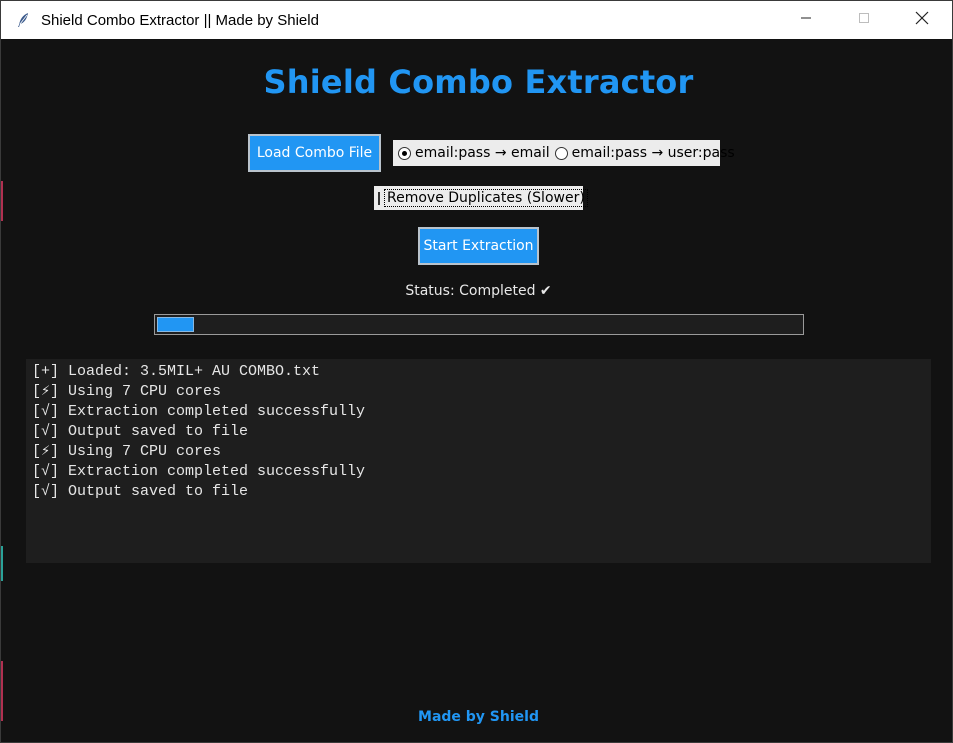 The width and height of the screenshot is (953, 743). Describe the element at coordinates (180, 20) in the screenshot. I see `window-title: Shield Combo Extractor || Made by Shield` at that location.